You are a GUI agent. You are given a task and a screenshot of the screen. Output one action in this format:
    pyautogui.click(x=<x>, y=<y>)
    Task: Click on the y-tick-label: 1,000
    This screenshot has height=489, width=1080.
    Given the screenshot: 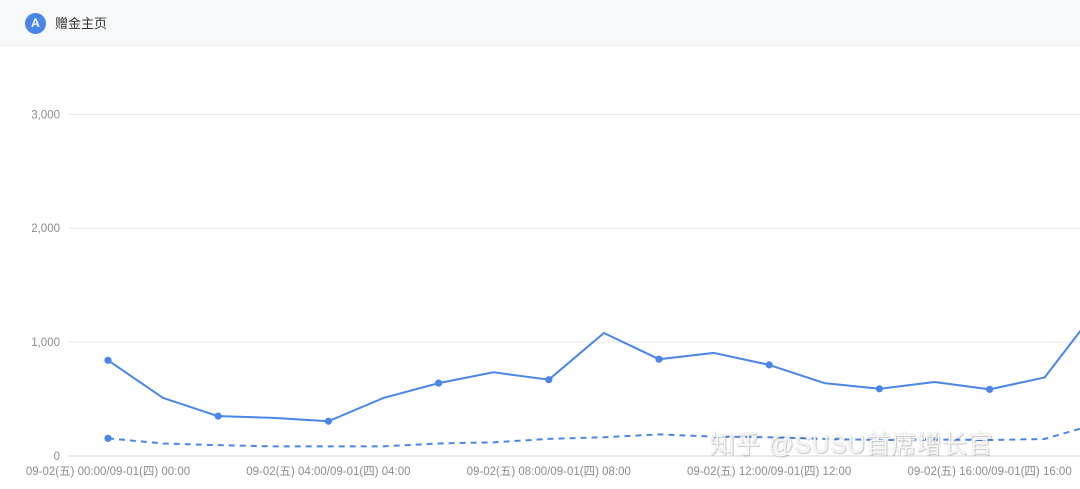 What is the action you would take?
    pyautogui.click(x=45, y=343)
    